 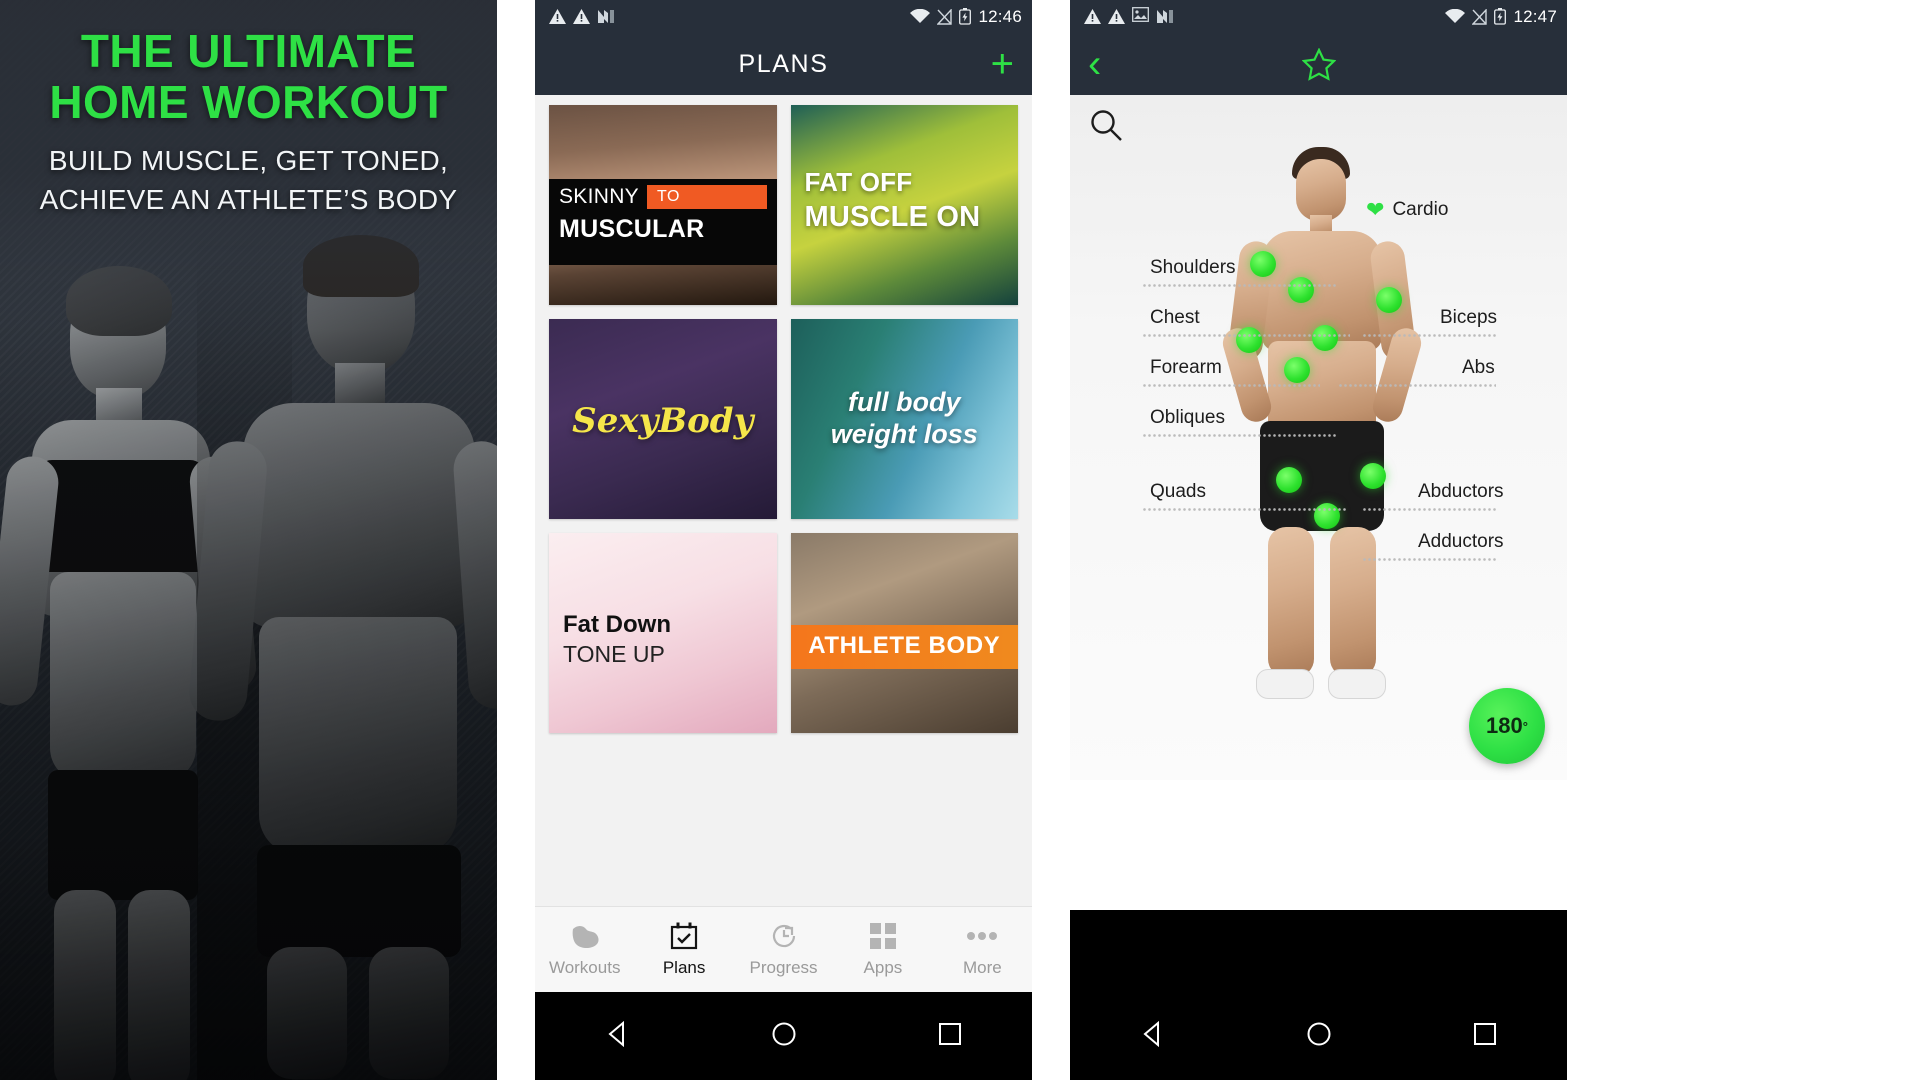 I want to click on leader-line-shoulders, so click(x=1240, y=286).